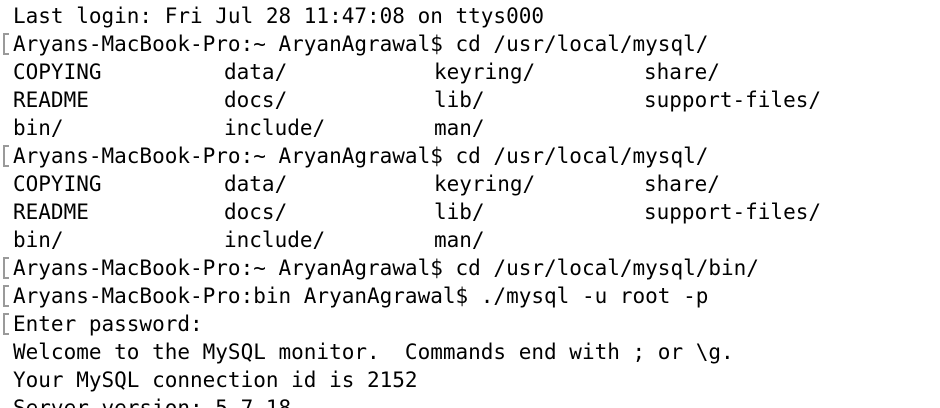 Image resolution: width=940 pixels, height=408 pixels. What do you see at coordinates (108, 324) in the screenshot?
I see `password-prompt: Enter password:` at bounding box center [108, 324].